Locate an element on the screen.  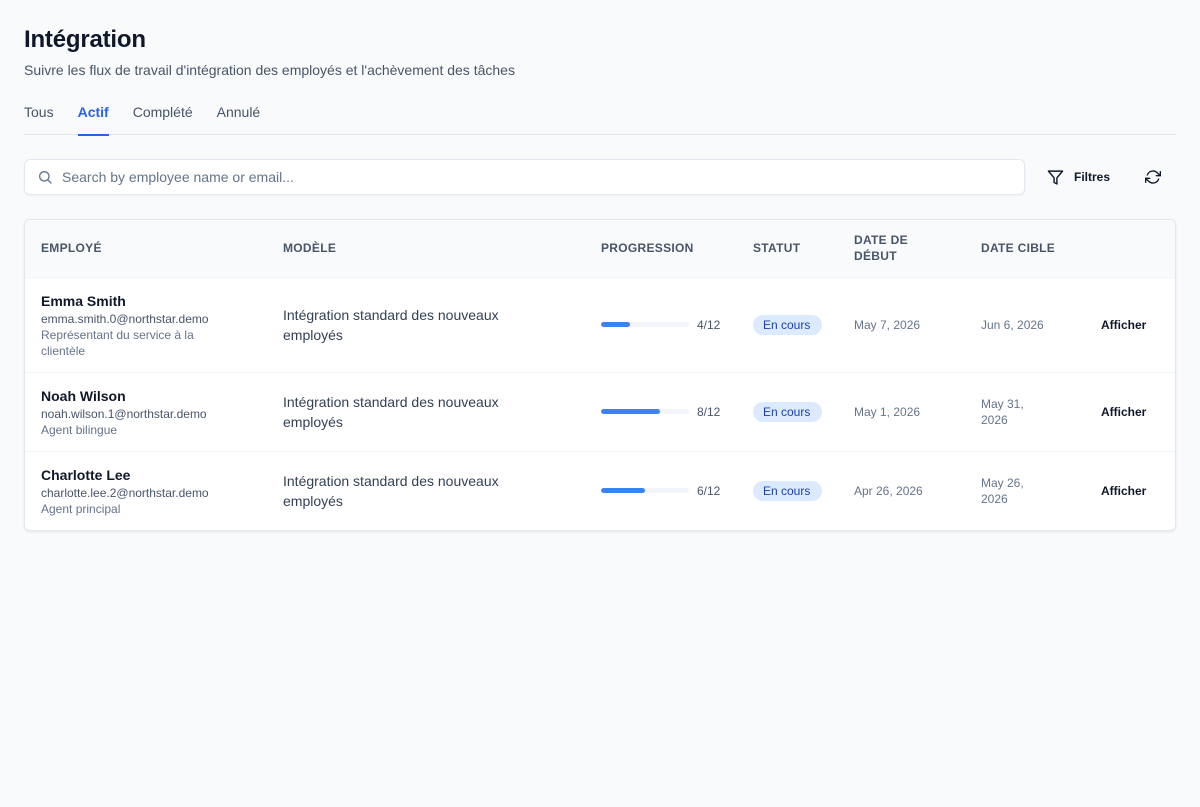
filters-label: Filtres is located at coordinates (1092, 177).